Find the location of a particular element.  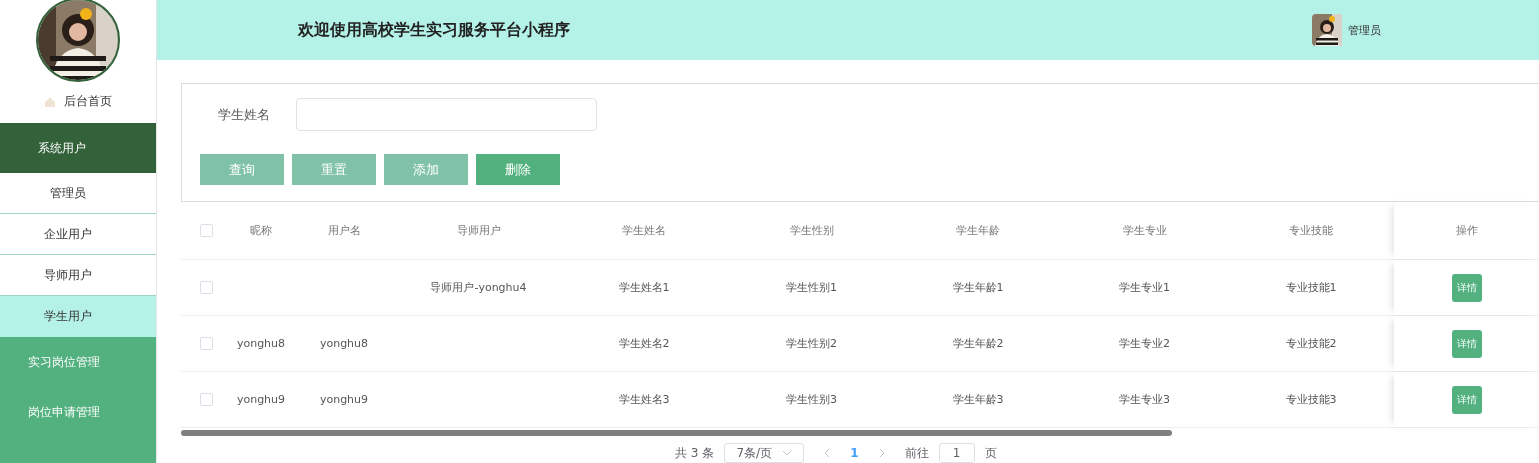

table-cell: 学生专业2 is located at coordinates (1144, 343).